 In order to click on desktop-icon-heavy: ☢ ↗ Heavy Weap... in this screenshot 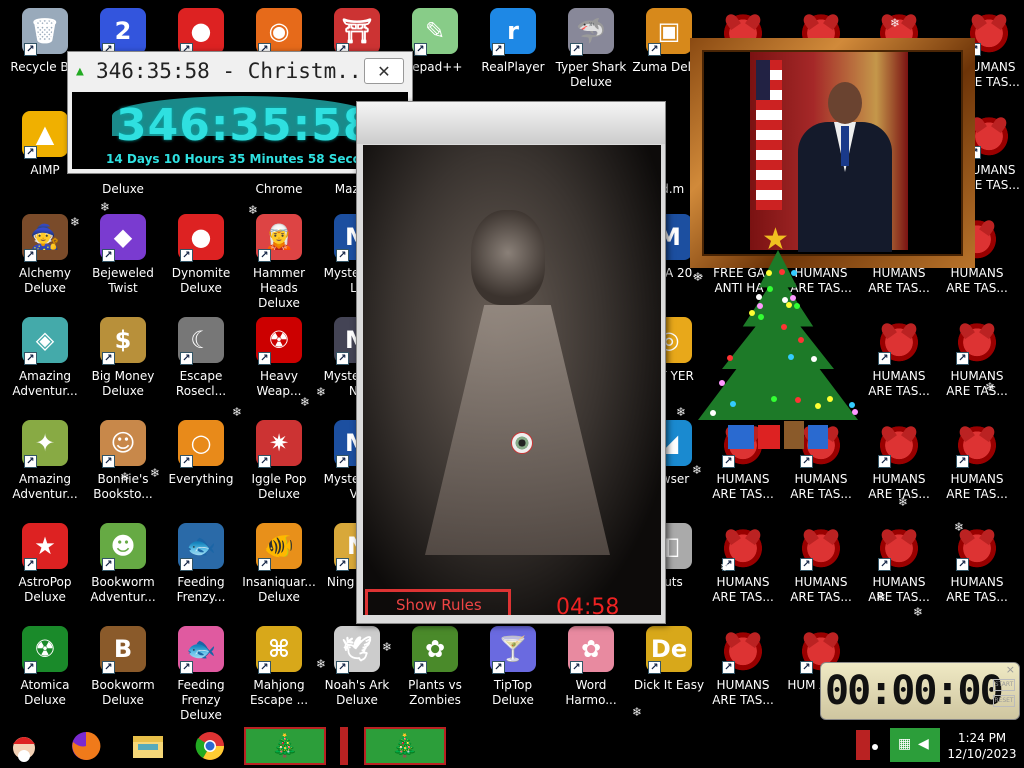, I will do `click(279, 358)`.